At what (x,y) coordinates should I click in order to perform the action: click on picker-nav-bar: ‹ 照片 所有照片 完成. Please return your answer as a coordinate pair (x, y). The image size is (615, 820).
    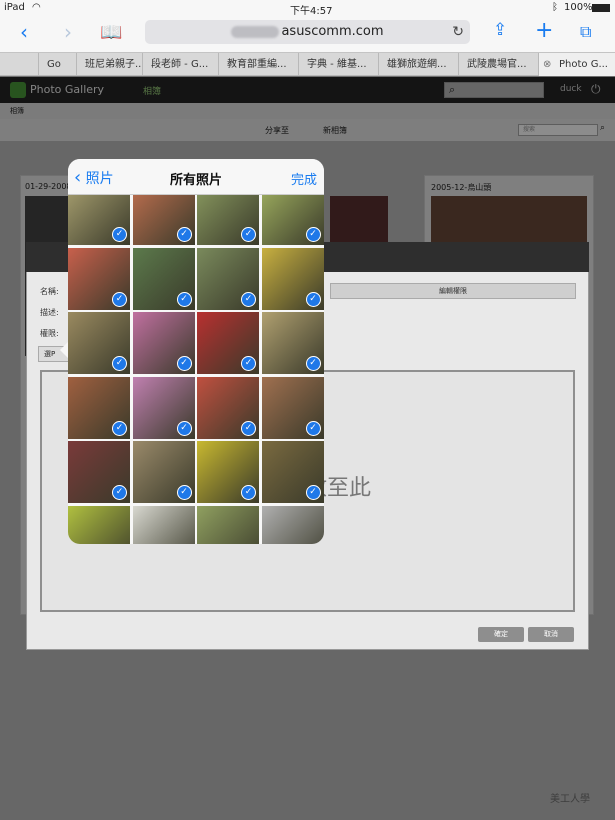
    Looking at the image, I should click on (196, 177).